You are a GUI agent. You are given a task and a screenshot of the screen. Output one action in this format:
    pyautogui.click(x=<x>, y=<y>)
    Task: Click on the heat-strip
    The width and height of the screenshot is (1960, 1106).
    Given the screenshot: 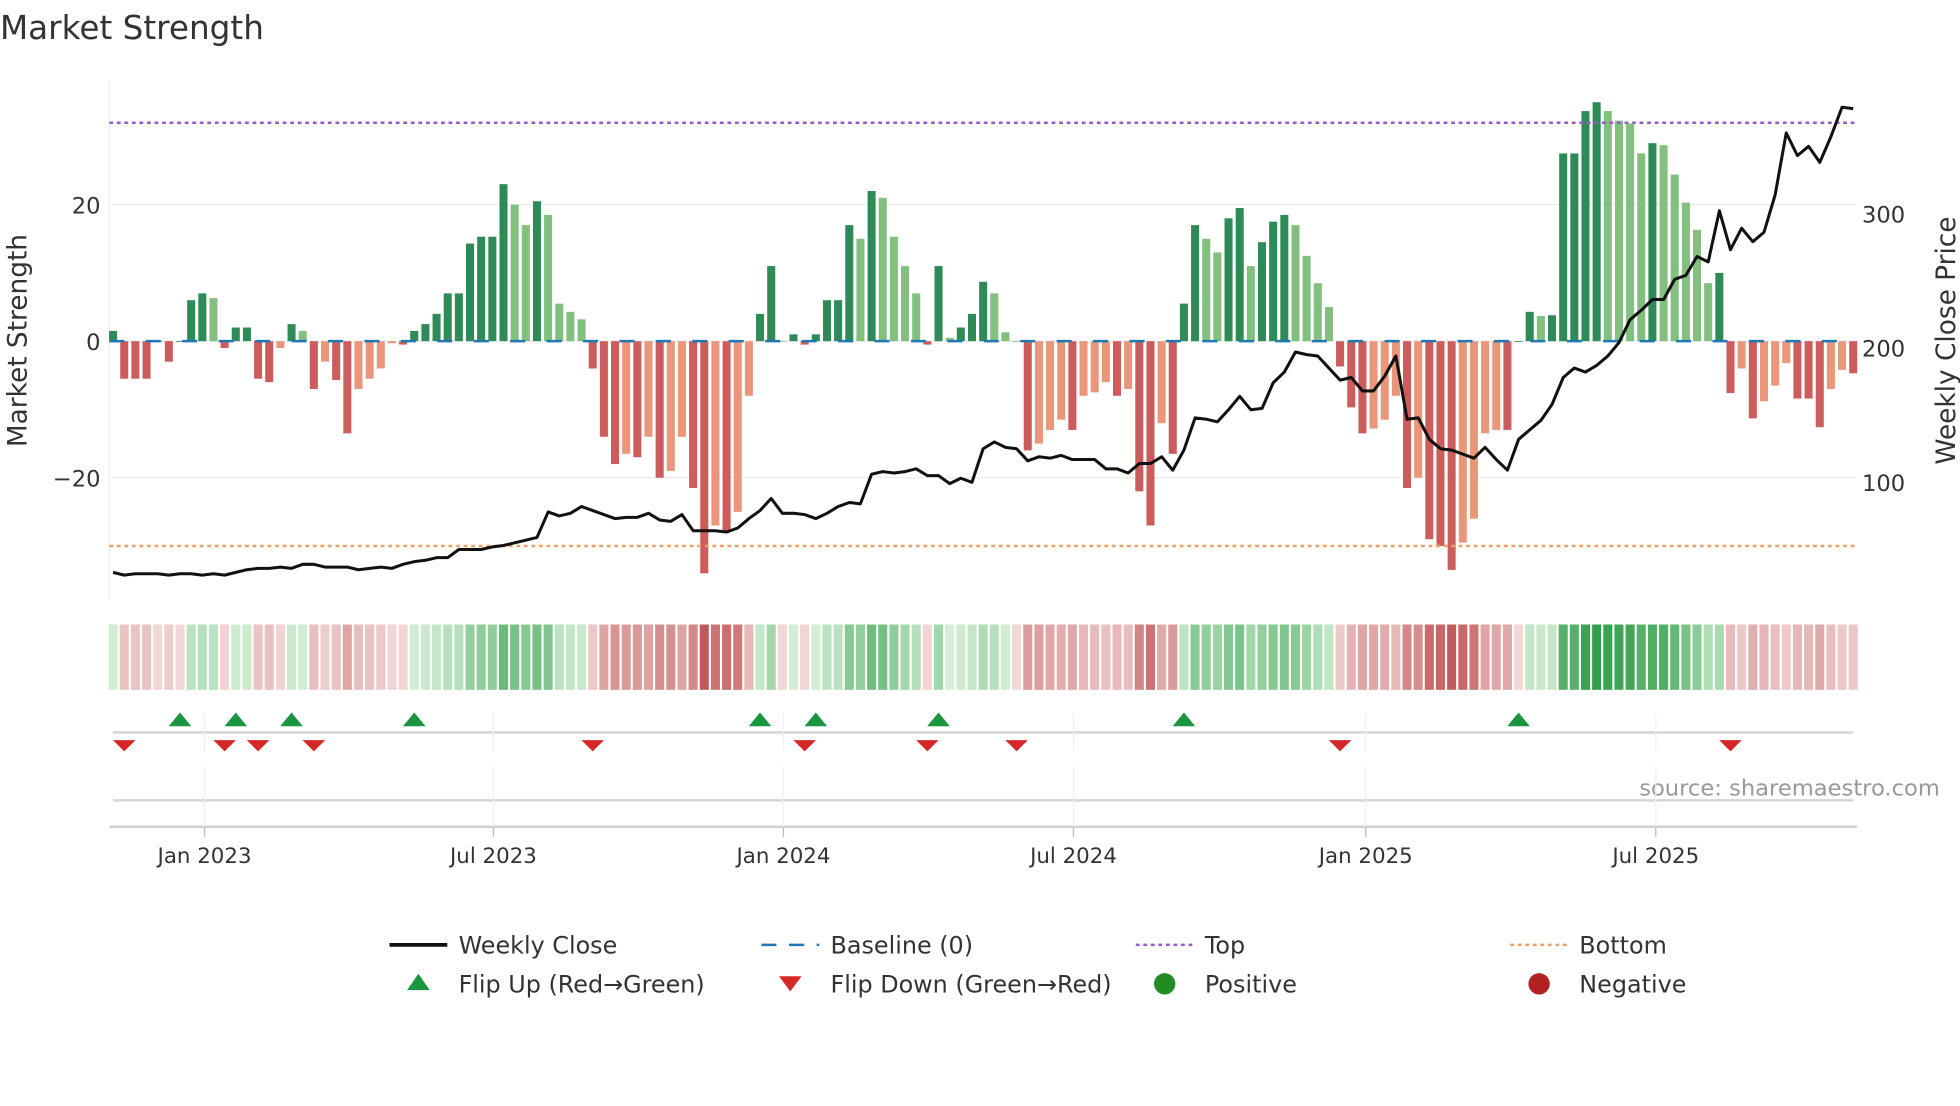 What is the action you would take?
    pyautogui.click(x=983, y=657)
    